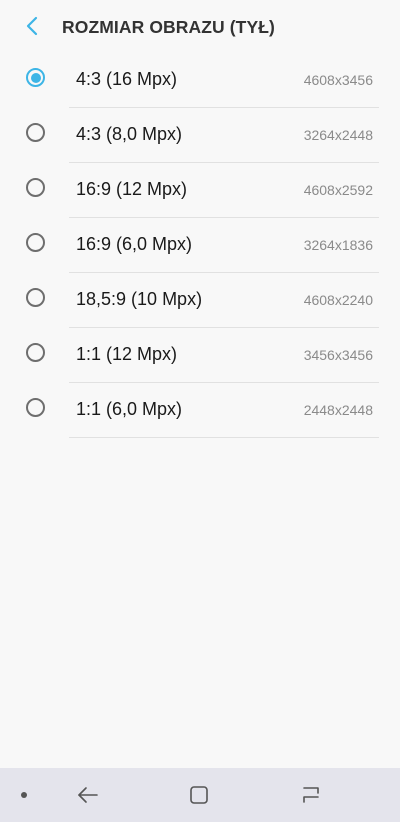 This screenshot has width=400, height=822. What do you see at coordinates (338, 410) in the screenshot?
I see `option-resolution: 2448x2448` at bounding box center [338, 410].